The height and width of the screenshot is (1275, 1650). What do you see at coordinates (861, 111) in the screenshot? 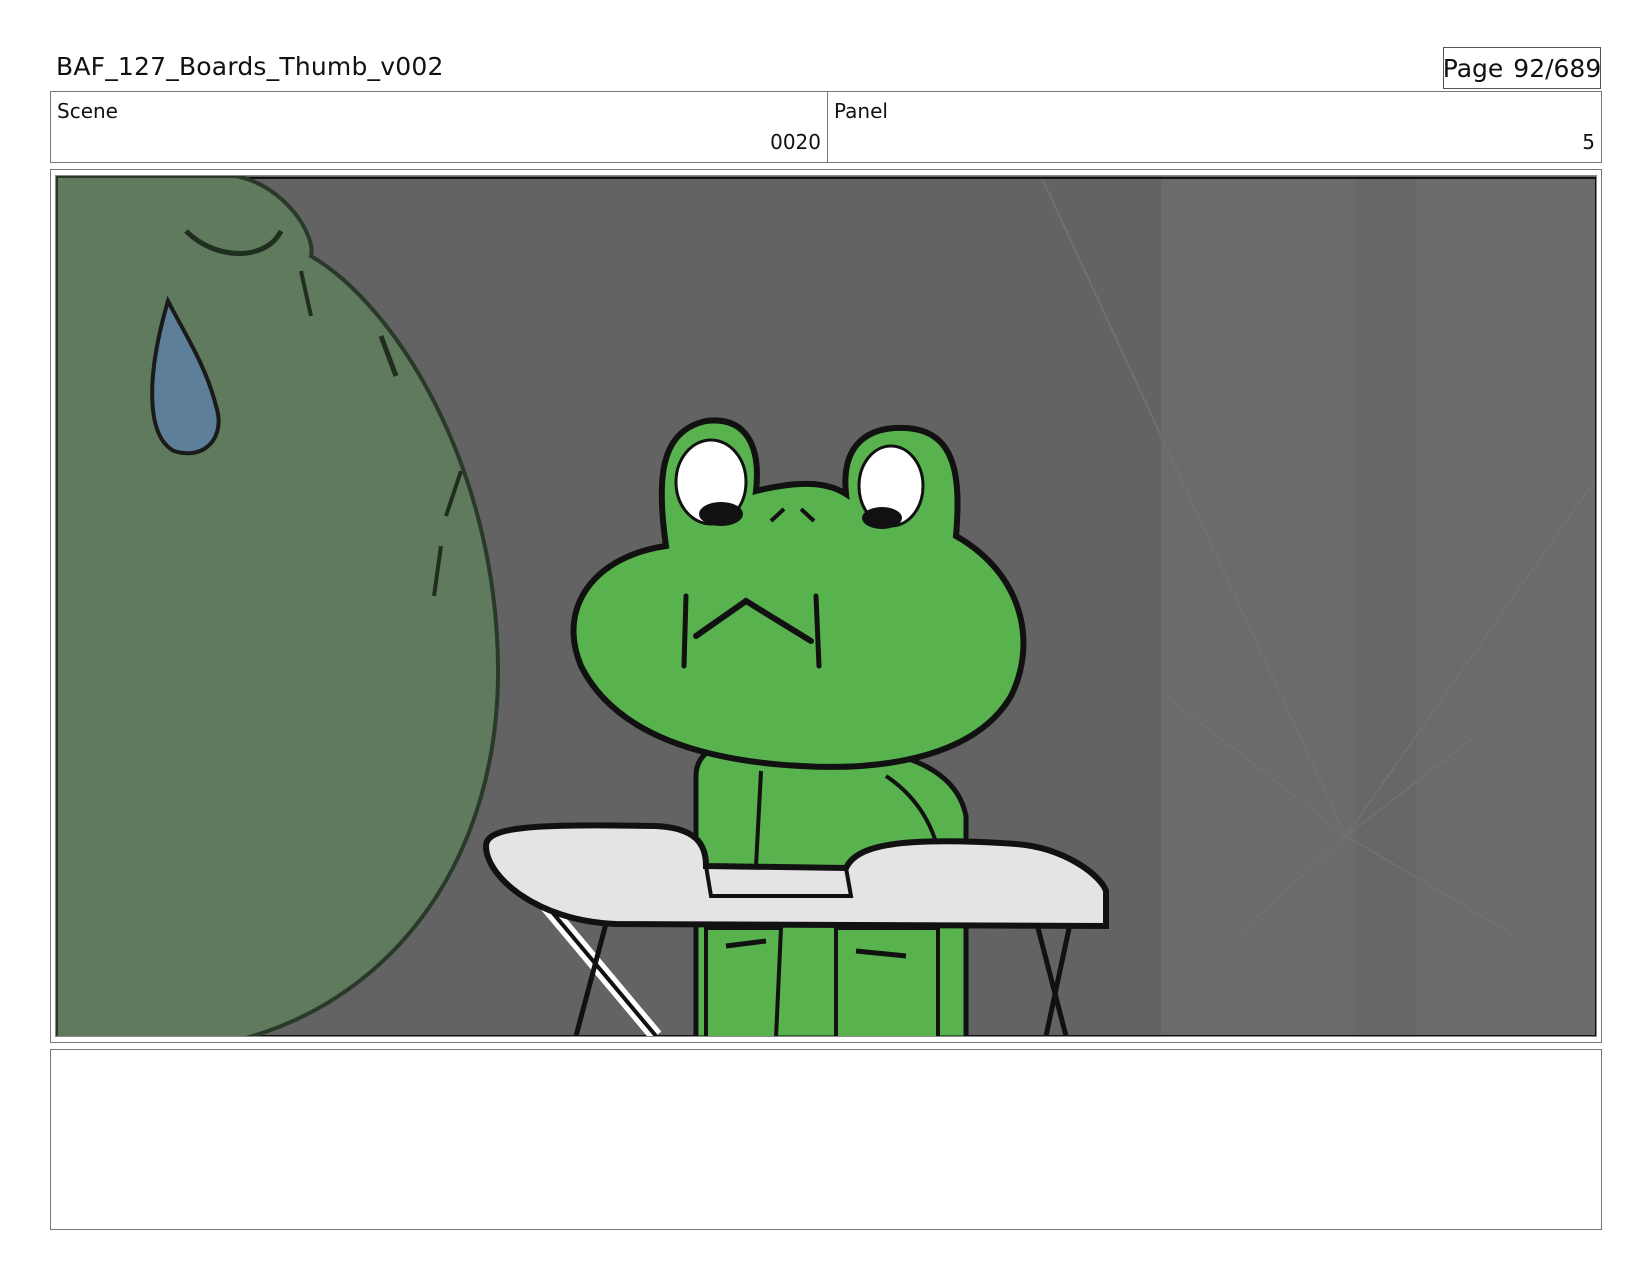
I see `panel-label: Panel` at bounding box center [861, 111].